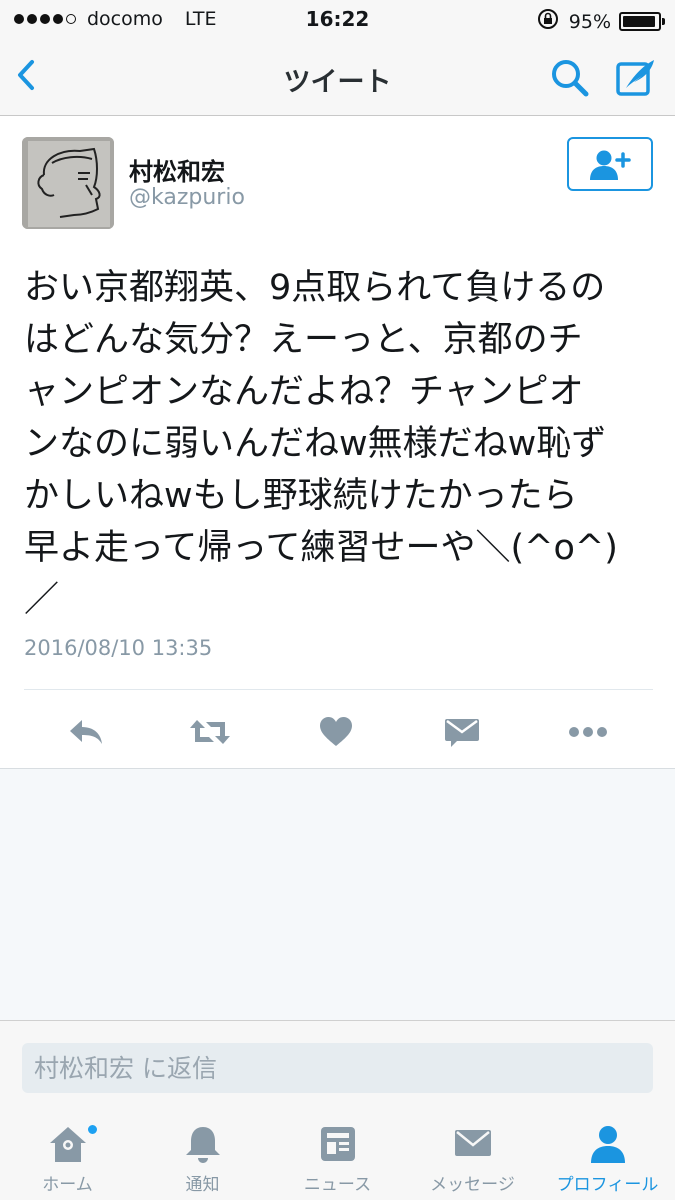 The height and width of the screenshot is (1200, 675). What do you see at coordinates (337, 1144) in the screenshot?
I see `news-icon` at bounding box center [337, 1144].